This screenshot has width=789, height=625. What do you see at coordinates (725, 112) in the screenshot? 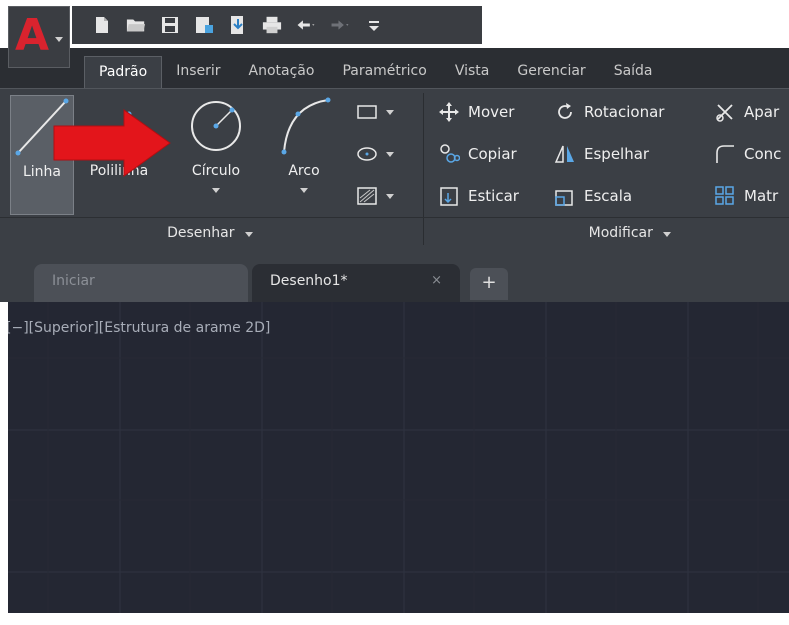
I see `trim-icon` at bounding box center [725, 112].